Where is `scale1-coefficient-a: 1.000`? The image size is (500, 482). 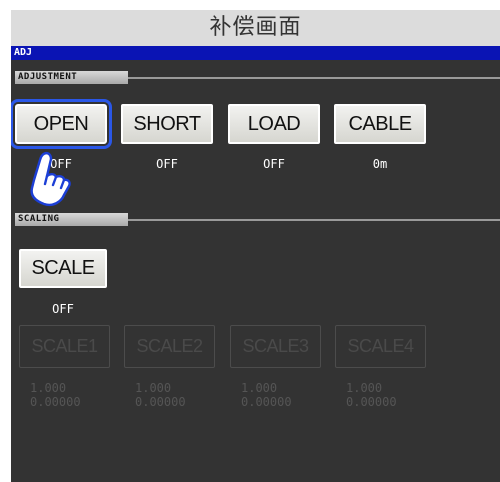 scale1-coefficient-a: 1.000 is located at coordinates (48, 388).